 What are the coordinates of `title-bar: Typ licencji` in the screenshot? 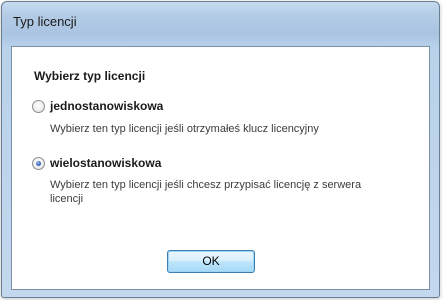 It's located at (220, 23).